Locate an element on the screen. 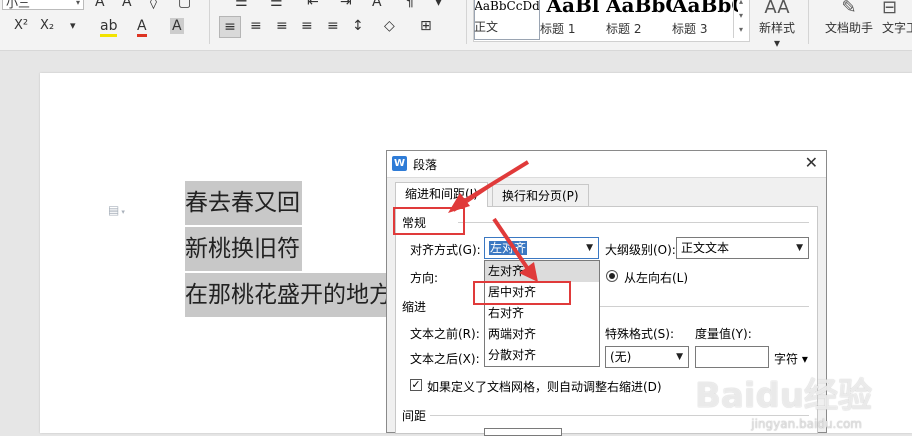 This screenshot has width=912, height=436. new-style-icon: AA is located at coordinates (777, 9).